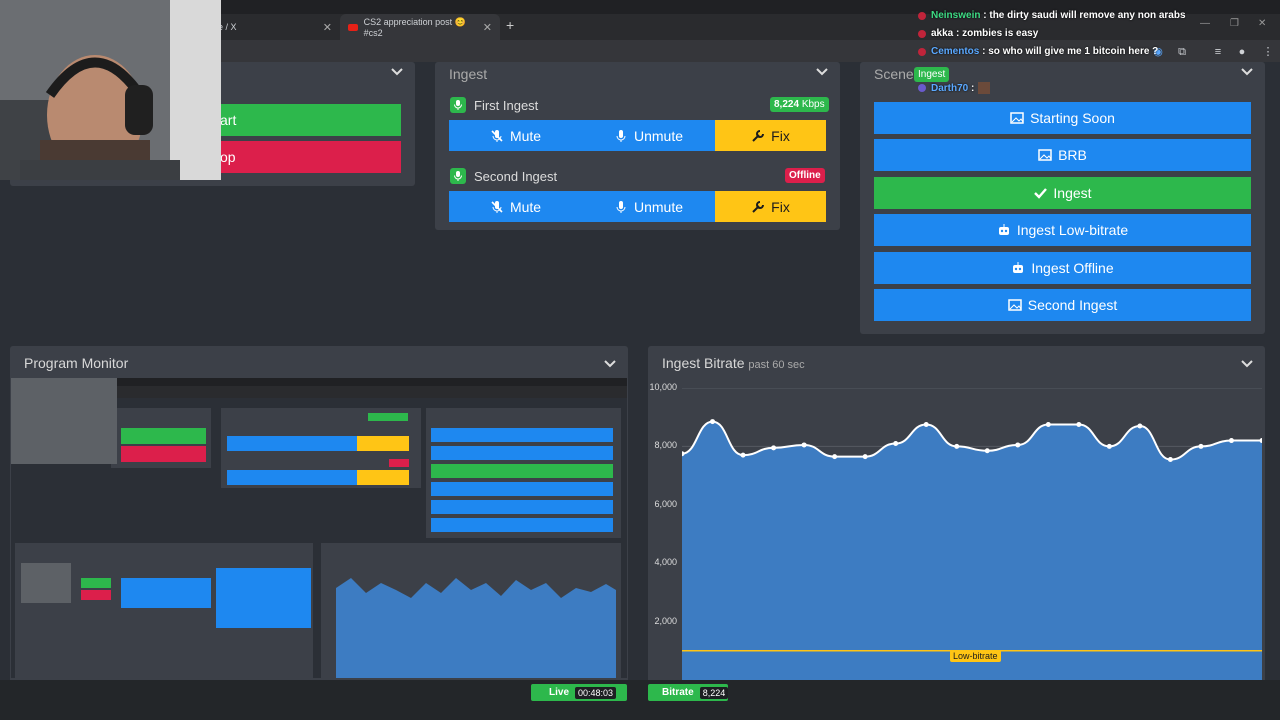  Describe the element at coordinates (665, 620) in the screenshot. I see `y-tick-label: 2,000` at that location.